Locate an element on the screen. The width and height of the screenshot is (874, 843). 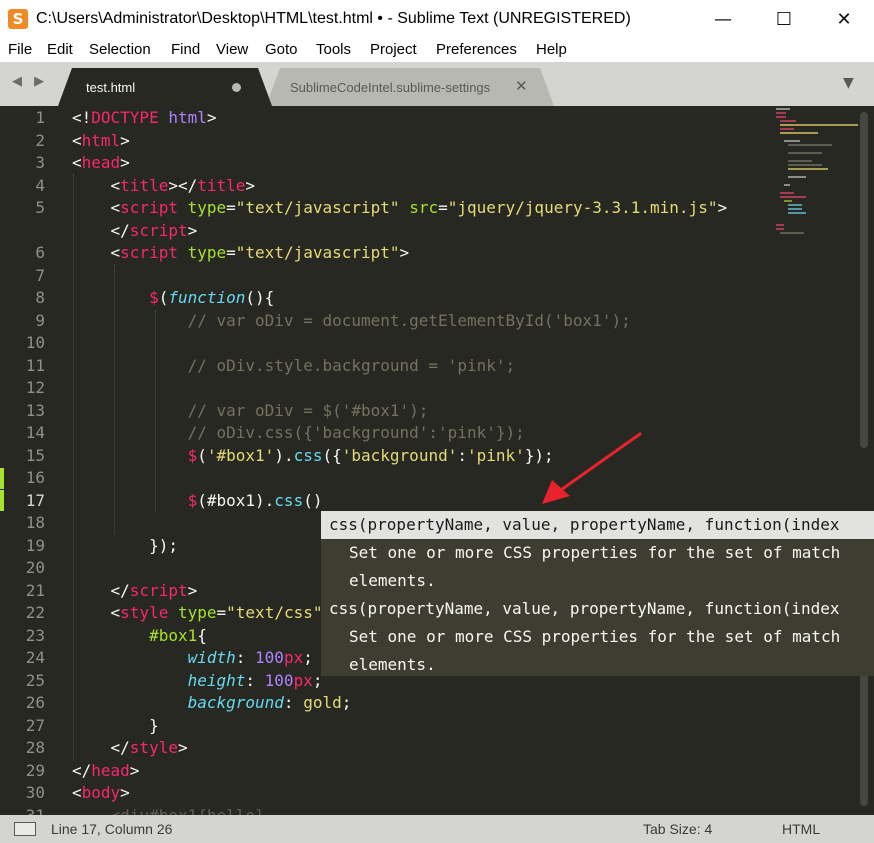
line-number: 2 is located at coordinates (40, 140).